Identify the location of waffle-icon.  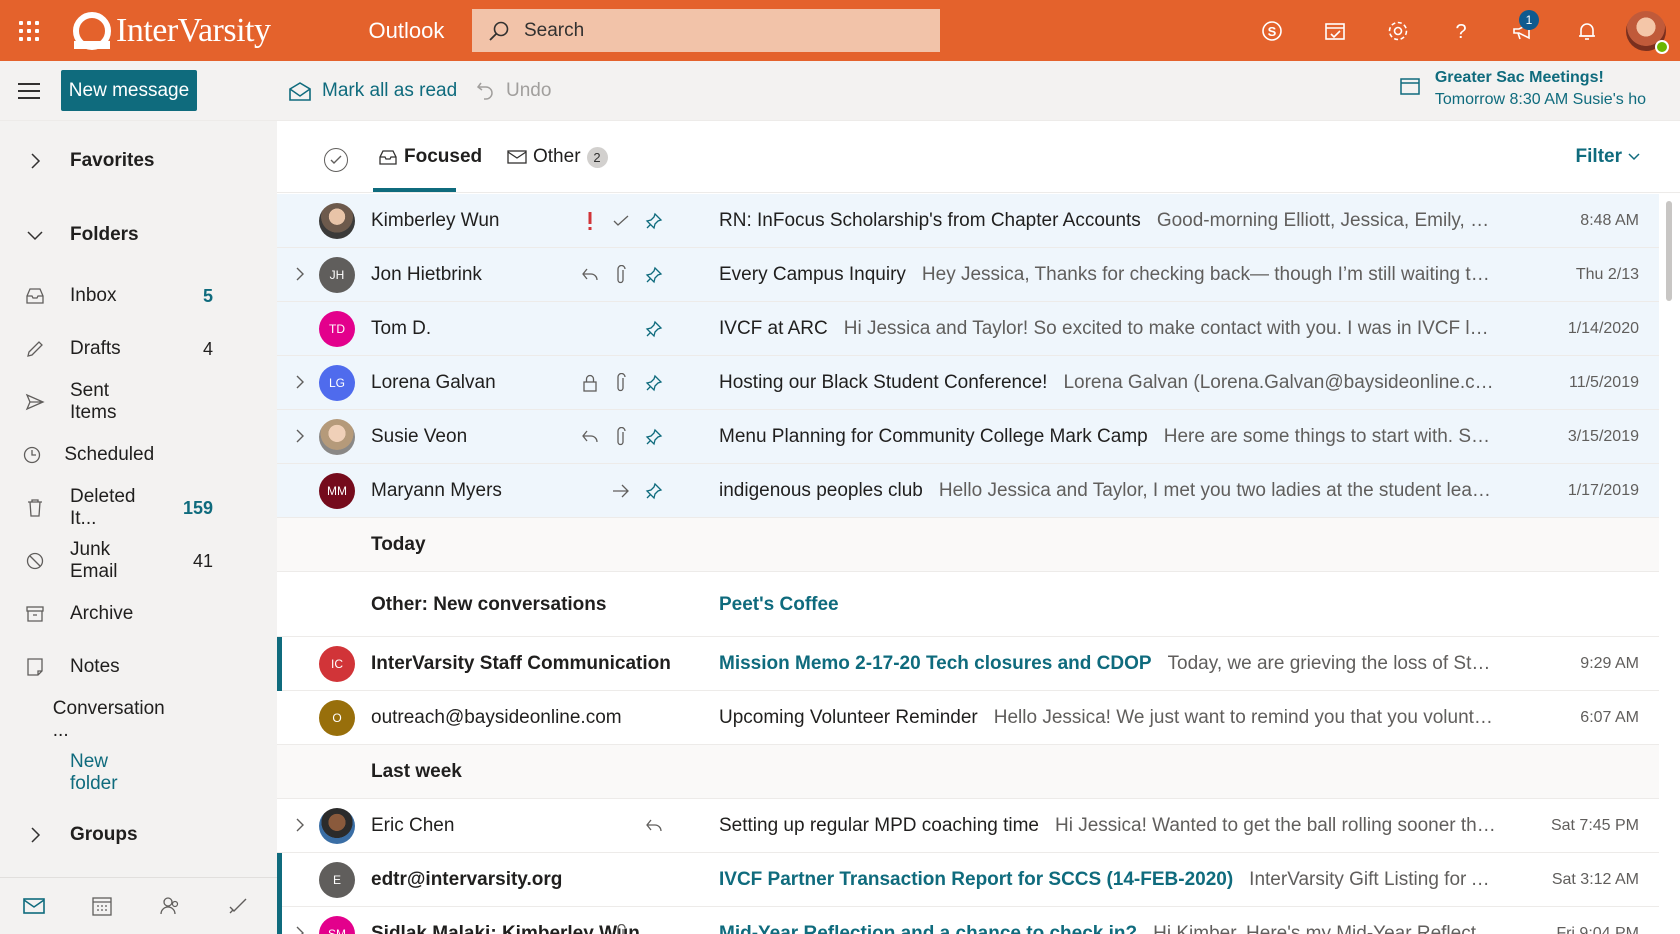
(29, 30).